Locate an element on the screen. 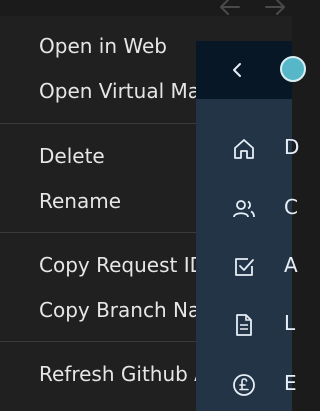 The image size is (320, 411). side-item-expenses: E is located at coordinates (246, 383).